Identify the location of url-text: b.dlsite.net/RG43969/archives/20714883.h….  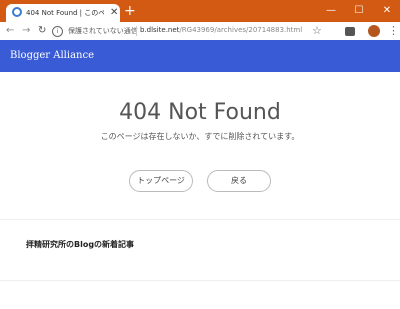
(221, 30).